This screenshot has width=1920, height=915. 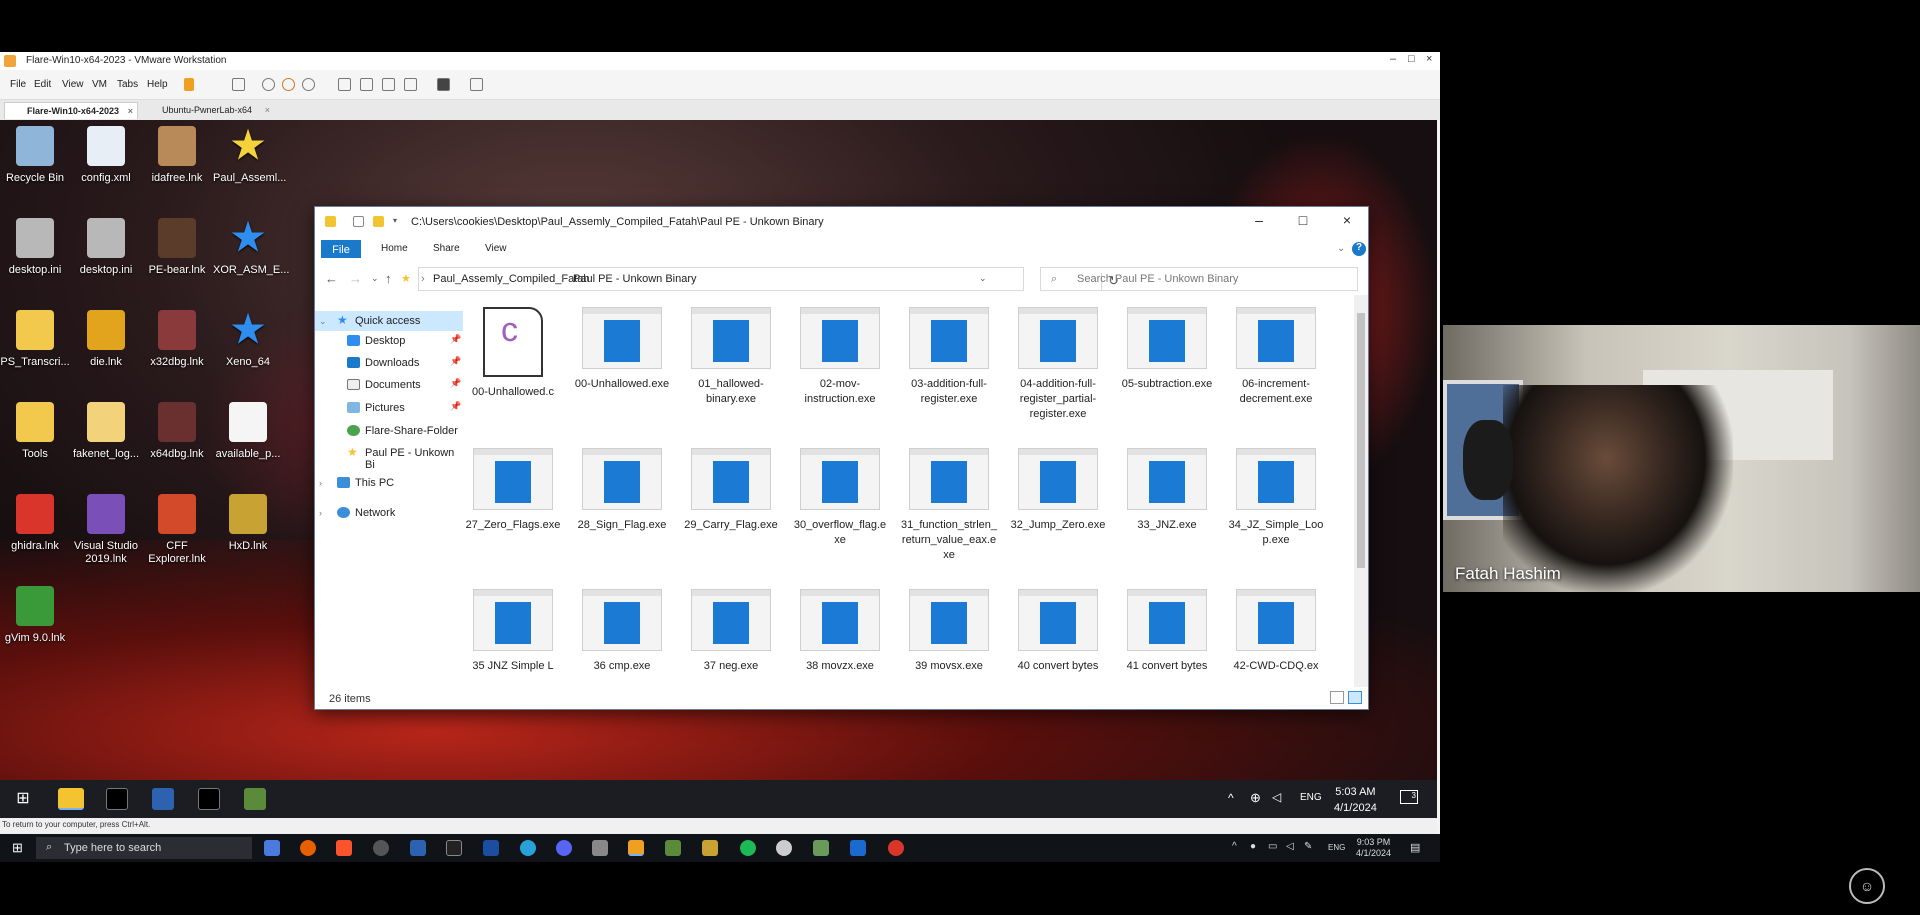 What do you see at coordinates (528, 848) in the screenshot?
I see `telegram-icon` at bounding box center [528, 848].